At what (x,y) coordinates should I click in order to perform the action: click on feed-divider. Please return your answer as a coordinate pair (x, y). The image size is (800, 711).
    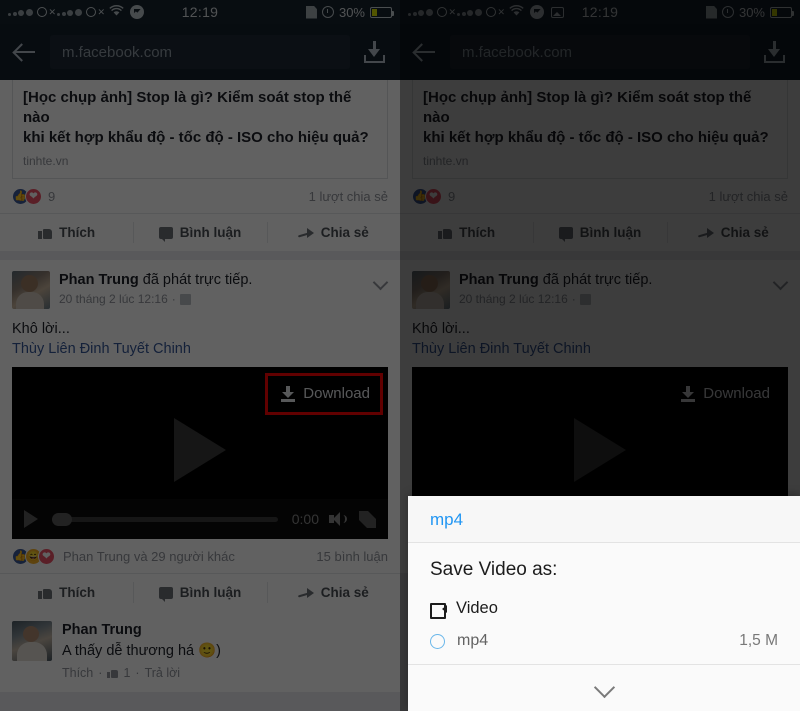
    Looking at the image, I should click on (200, 255).